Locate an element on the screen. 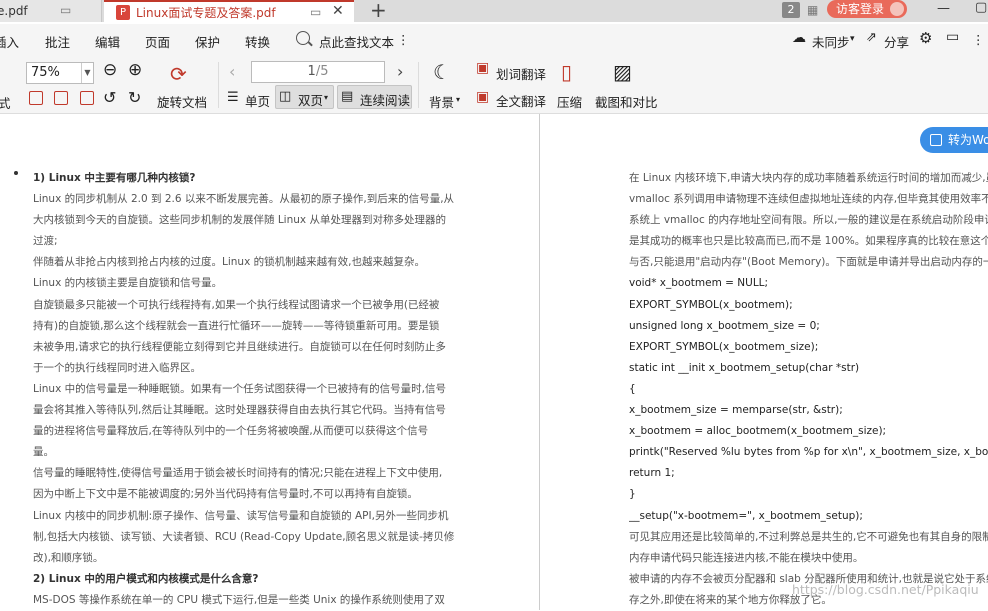  share-button: 分享 is located at coordinates (896, 41).